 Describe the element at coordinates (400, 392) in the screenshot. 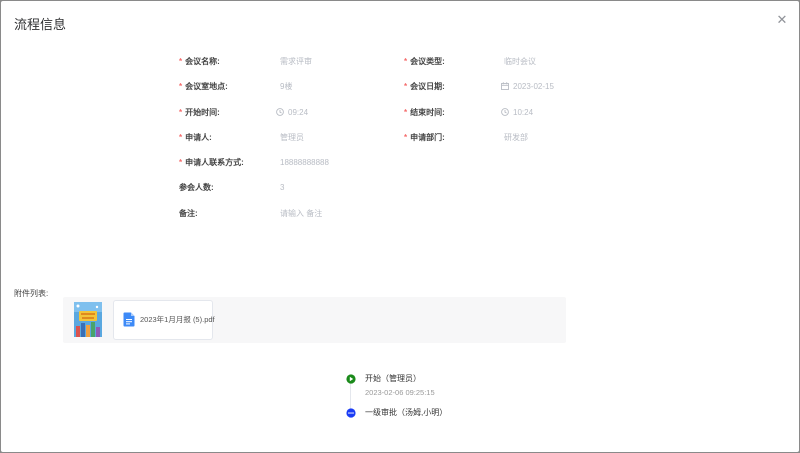

I see `timeline-step-time: 2023-02-06 09:25:15` at that location.